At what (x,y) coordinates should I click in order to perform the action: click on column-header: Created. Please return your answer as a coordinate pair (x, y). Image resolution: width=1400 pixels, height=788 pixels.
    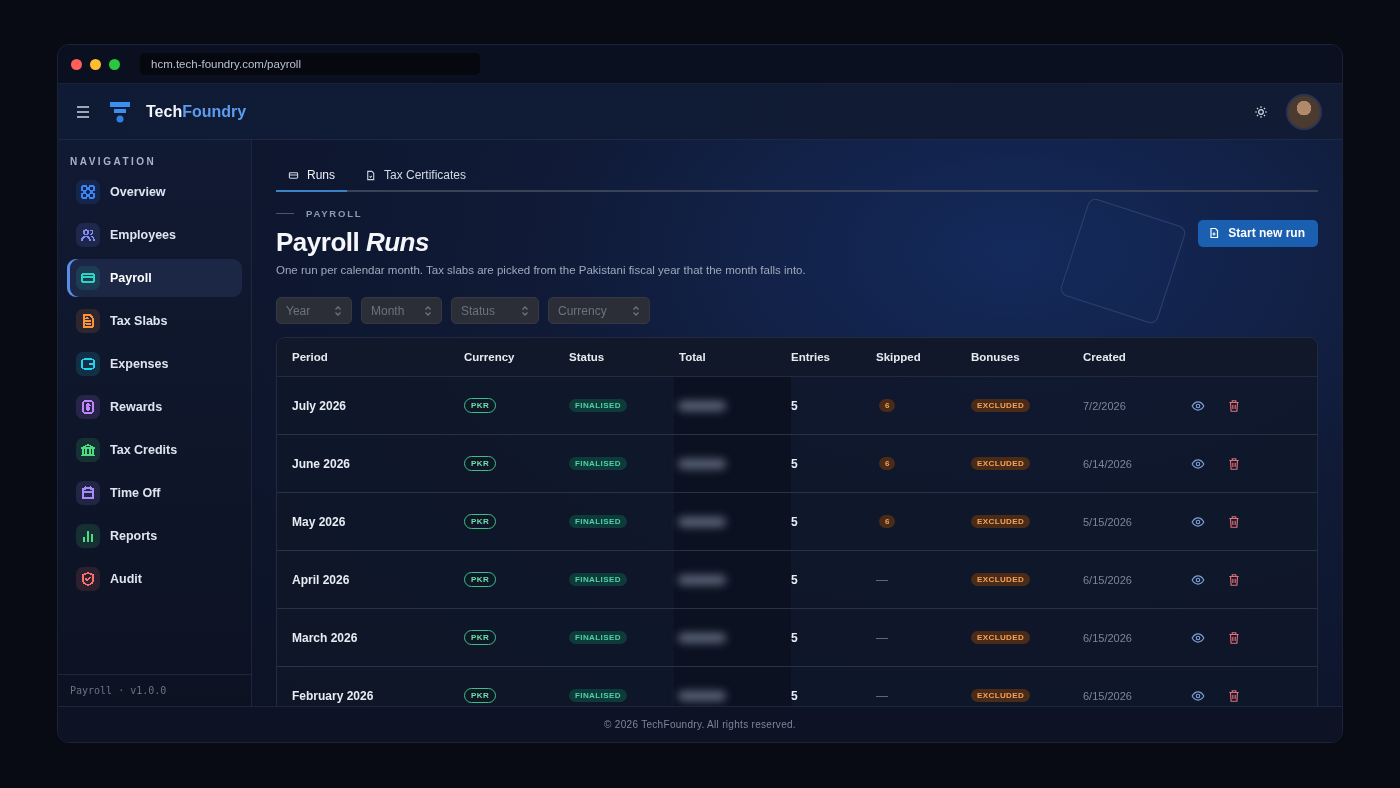
    Looking at the image, I should click on (1105, 357).